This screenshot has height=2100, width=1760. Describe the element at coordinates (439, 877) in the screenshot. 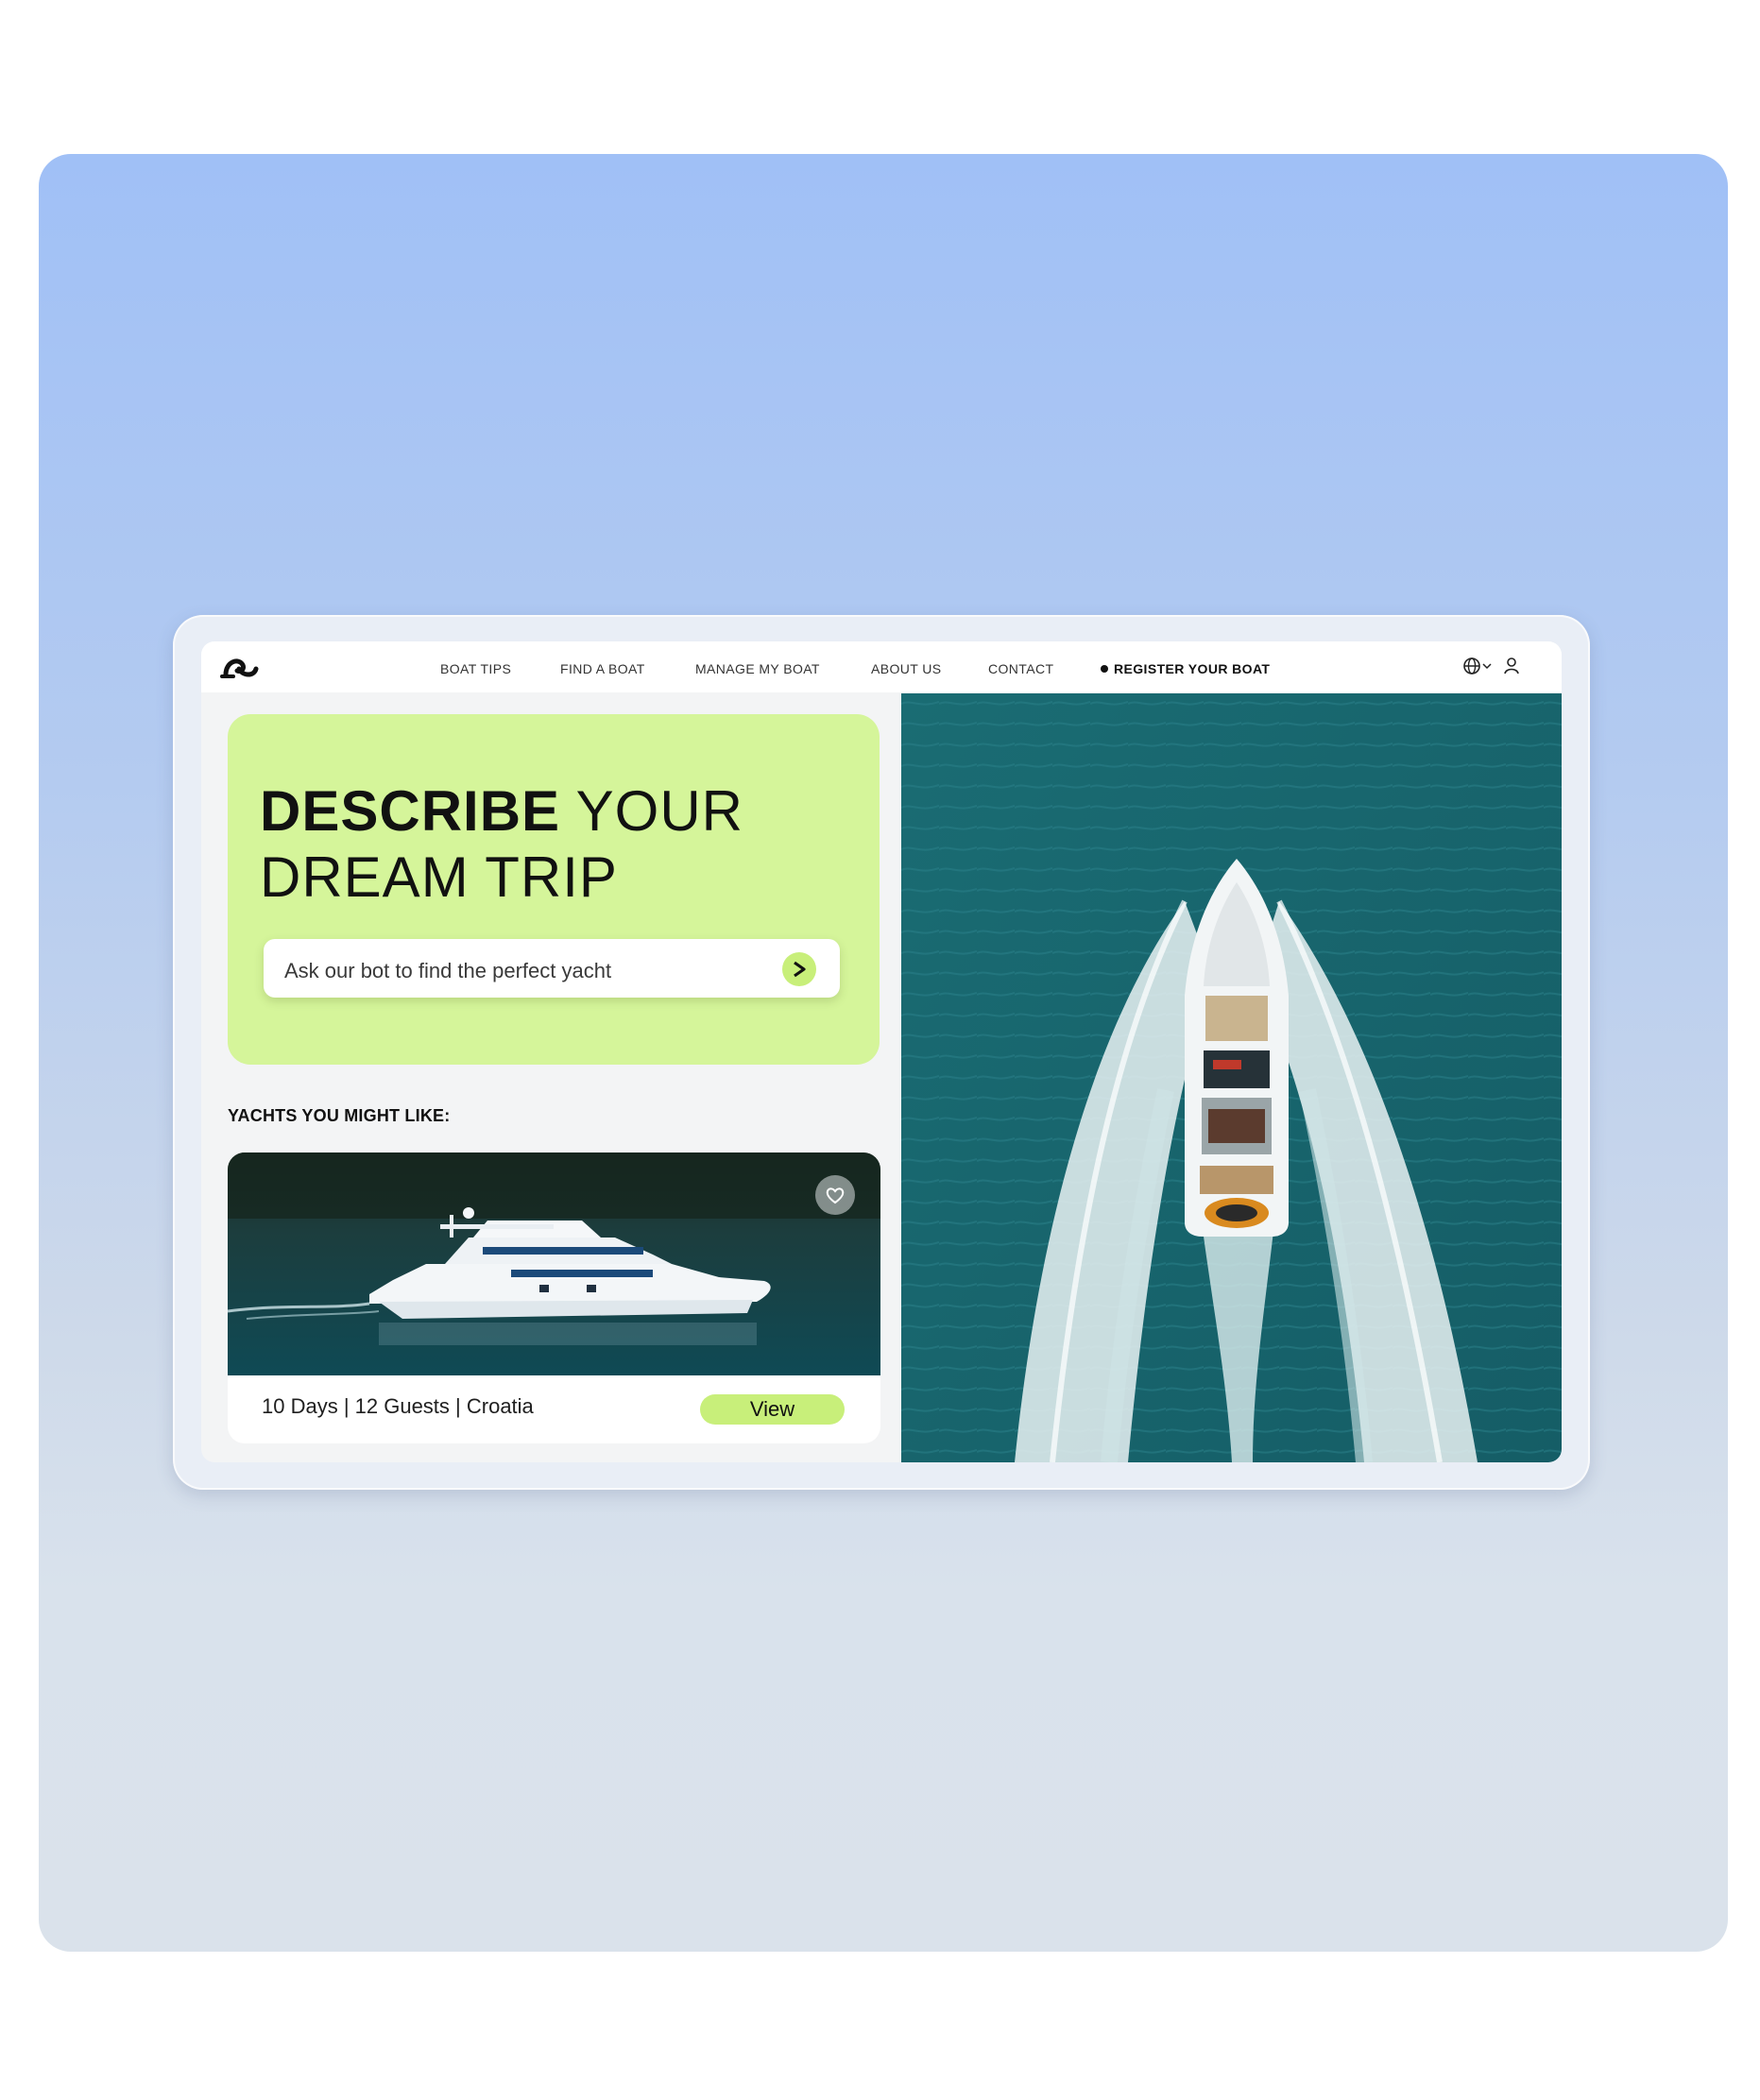

I see `headline-second-line: DREAM TRIP` at that location.